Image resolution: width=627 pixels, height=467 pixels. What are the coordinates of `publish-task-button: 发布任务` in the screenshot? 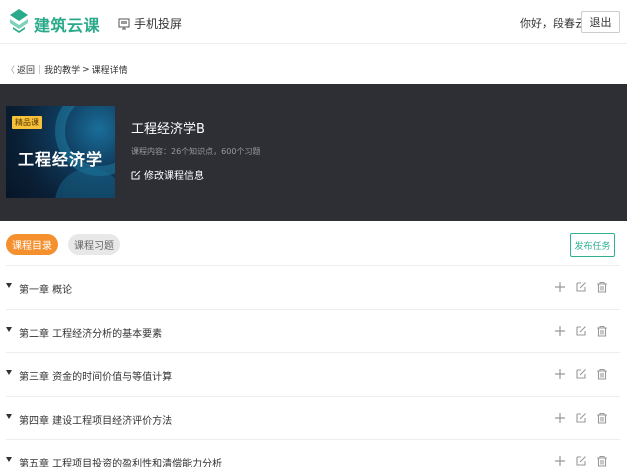 It's located at (592, 245).